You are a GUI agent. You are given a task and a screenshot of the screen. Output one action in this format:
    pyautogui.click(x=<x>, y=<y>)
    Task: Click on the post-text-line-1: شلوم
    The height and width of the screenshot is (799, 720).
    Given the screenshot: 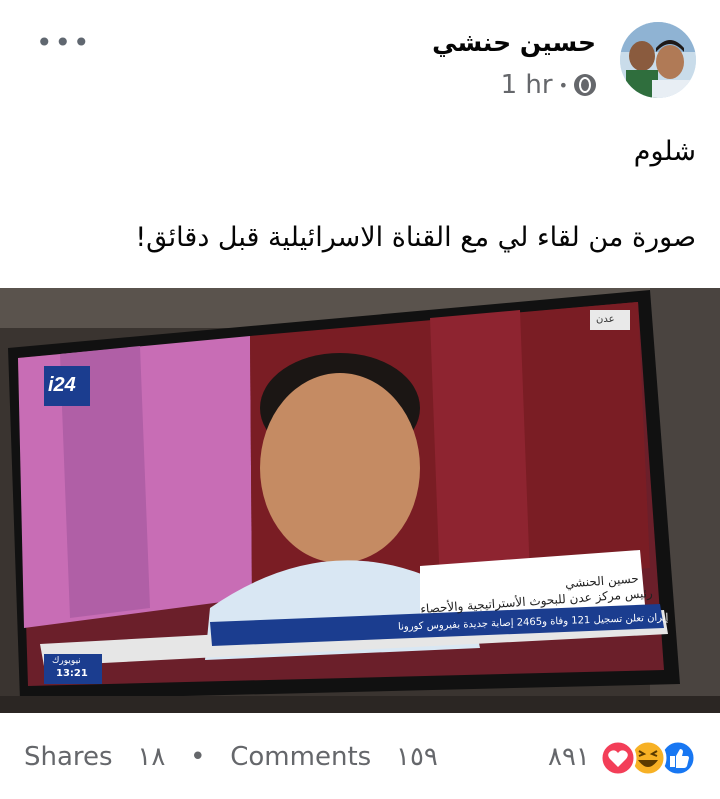 What is the action you would take?
    pyautogui.click(x=664, y=151)
    